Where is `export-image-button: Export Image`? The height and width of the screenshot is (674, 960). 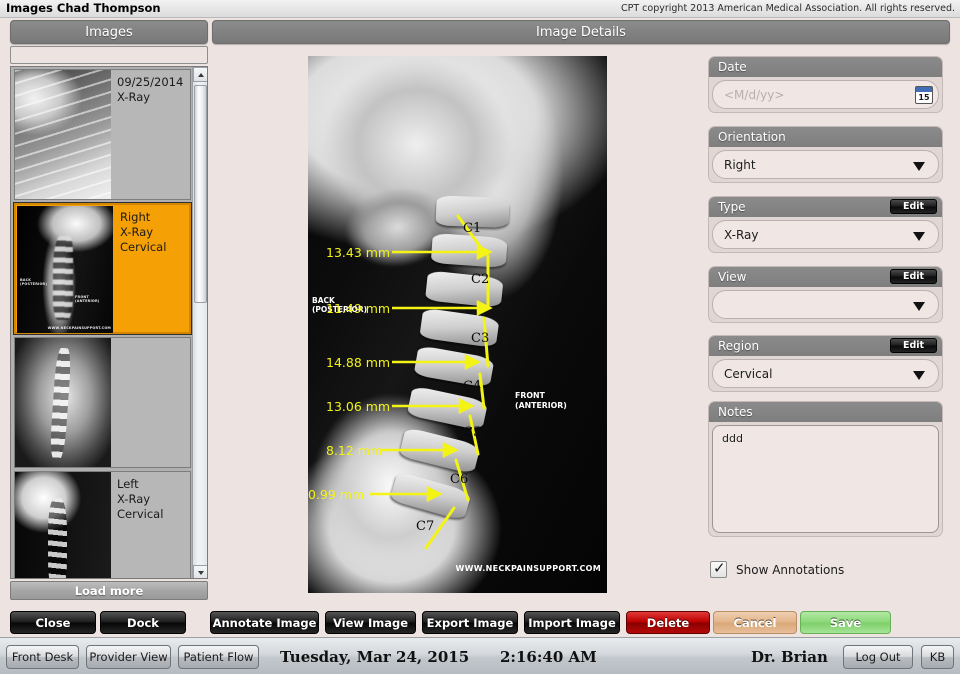
export-image-button: Export Image is located at coordinates (470, 622).